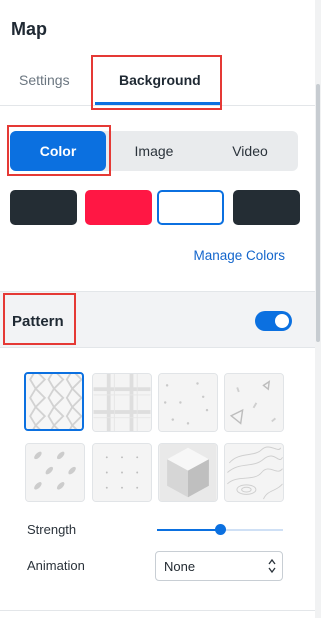 This screenshot has width=321, height=618. I want to click on pattern-tile-plaid, so click(122, 402).